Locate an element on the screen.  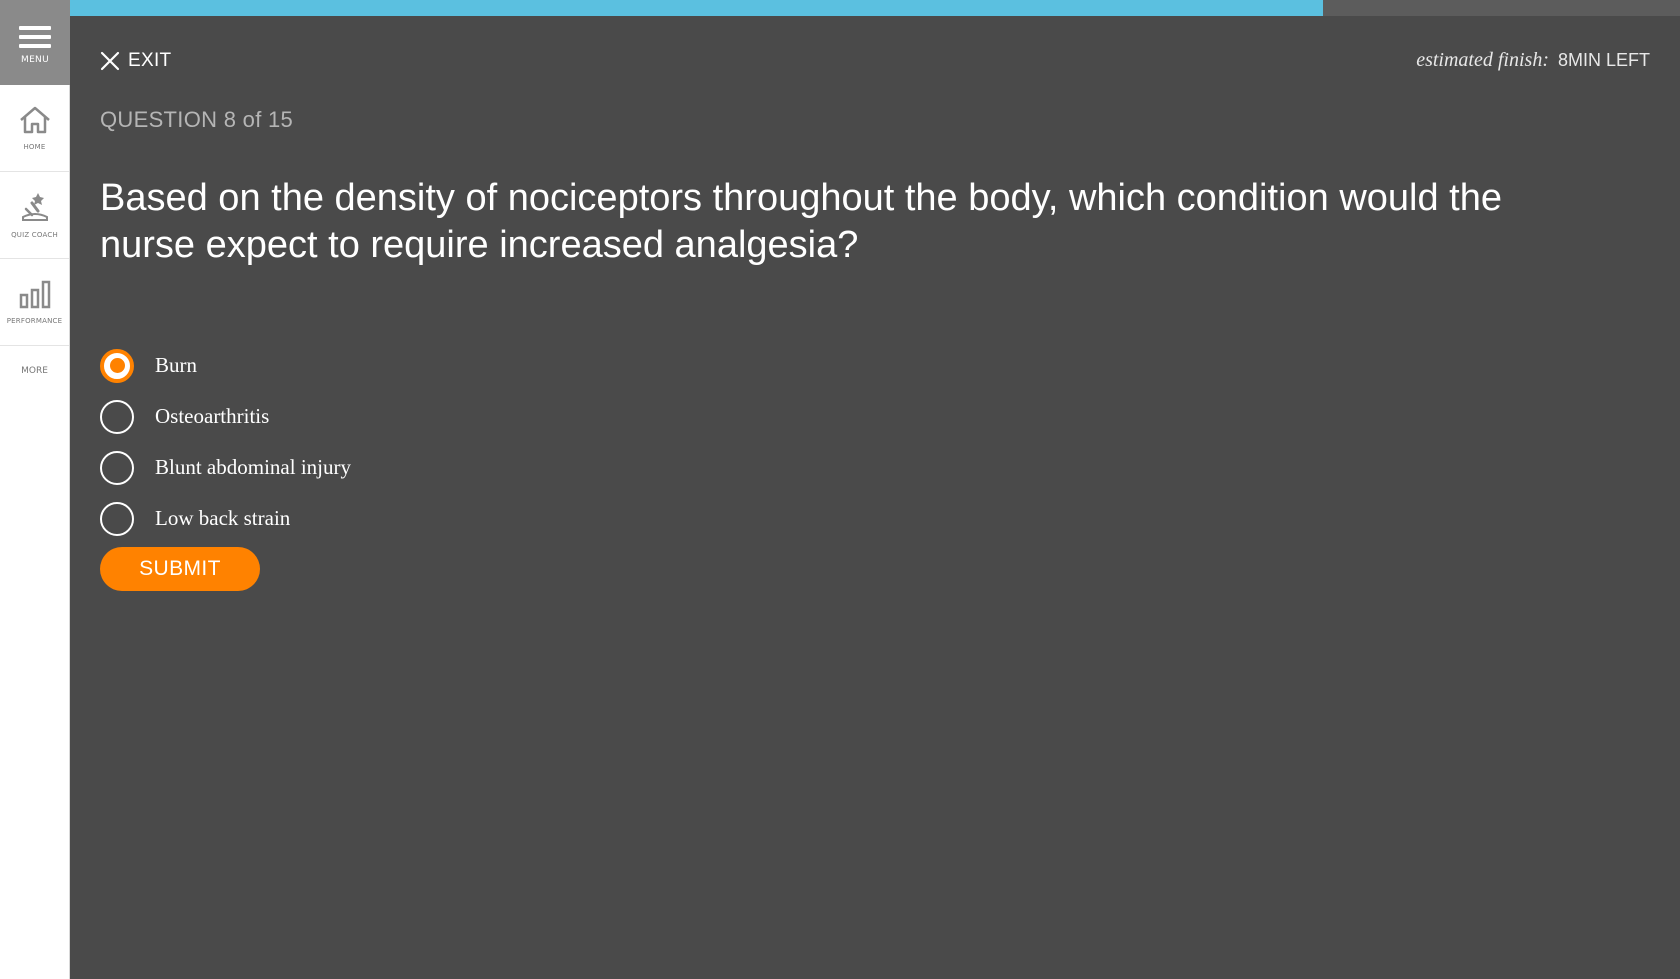
answer-label: Blunt abdominal injury is located at coordinates (253, 467).